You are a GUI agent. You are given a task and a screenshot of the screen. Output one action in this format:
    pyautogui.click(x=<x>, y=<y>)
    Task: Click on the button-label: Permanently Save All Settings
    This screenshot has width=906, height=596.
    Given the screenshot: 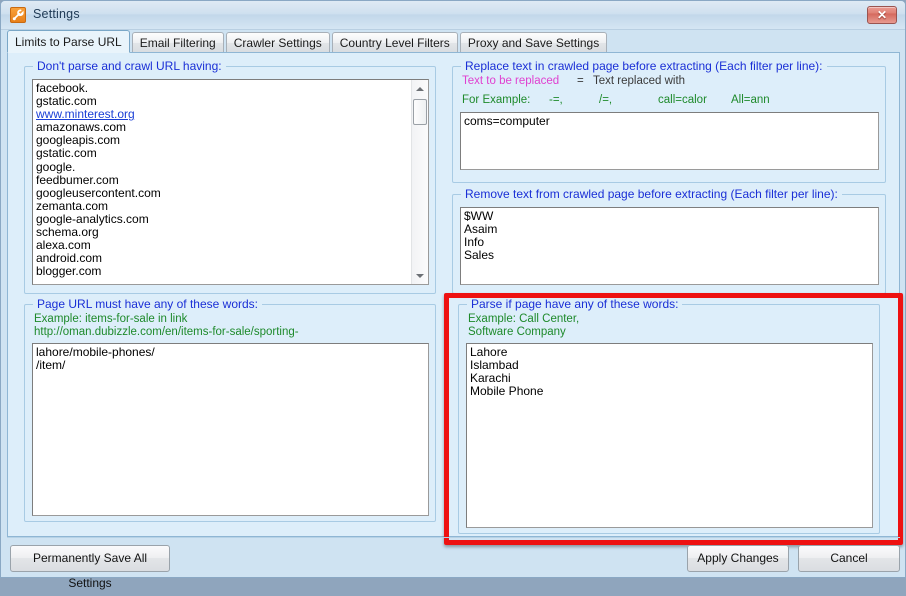 What is the action you would take?
    pyautogui.click(x=90, y=570)
    